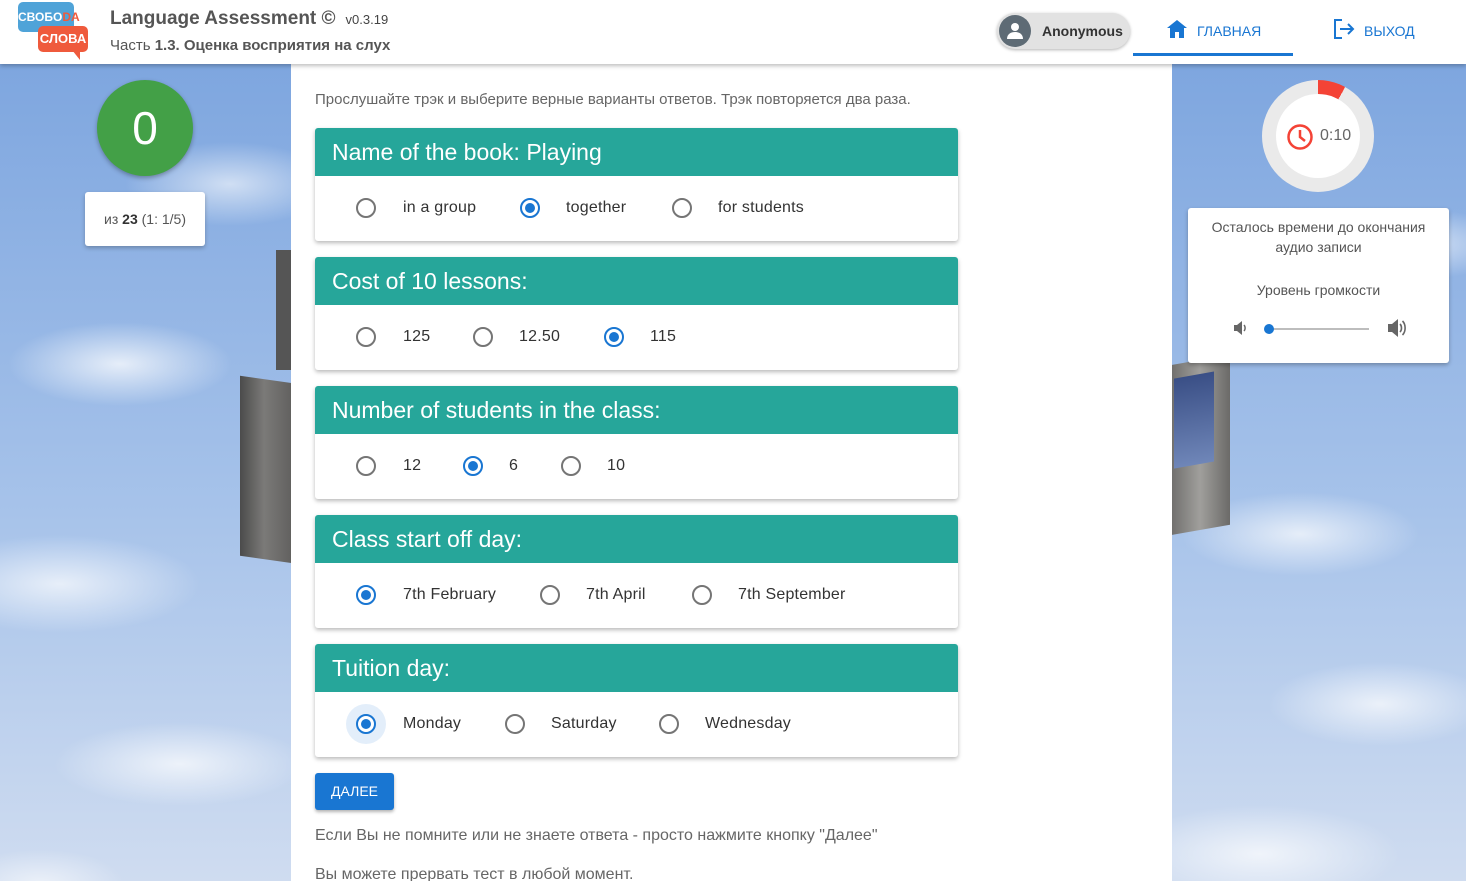 This screenshot has height=881, width=1466. What do you see at coordinates (474, 873) in the screenshot?
I see `hint-text: Вы можете прервать тест в любой момент.` at bounding box center [474, 873].